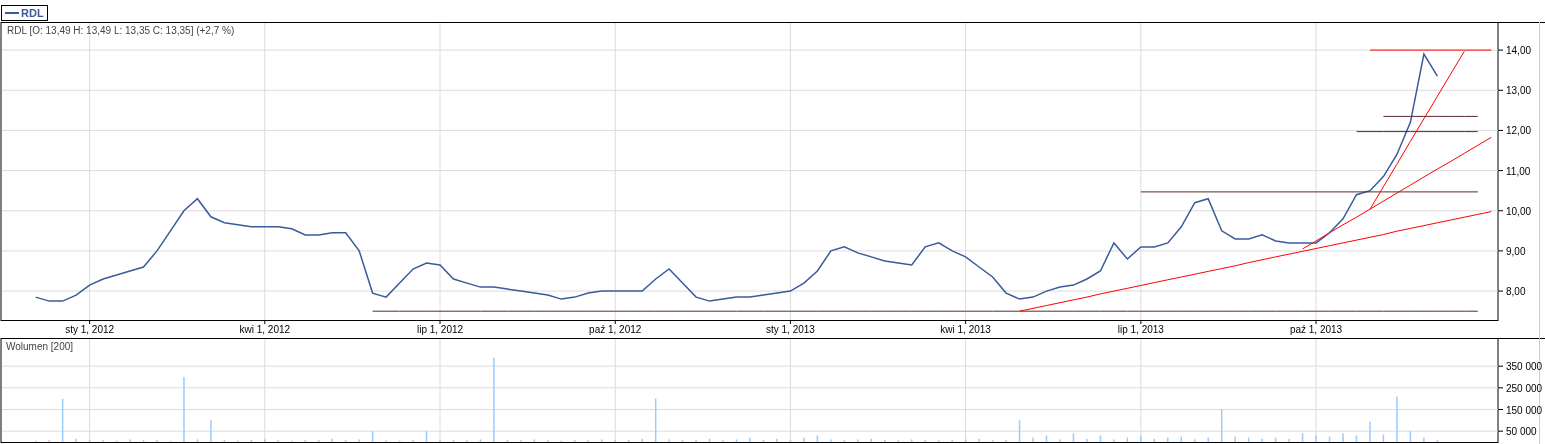  I want to click on chart-legend: RDL [O: 13,49 H: 13,49 L: 13,35 C: 13,35] (+2,7 %), so click(121, 30).